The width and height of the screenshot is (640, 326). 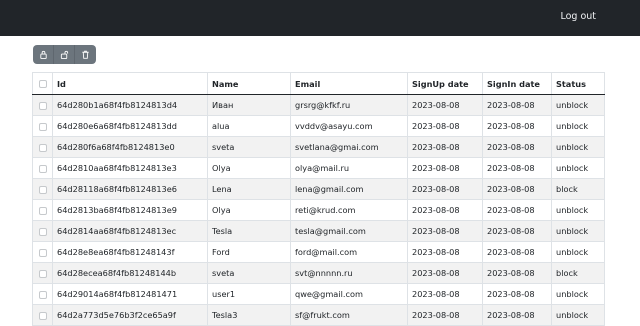 I want to click on row-id-cell: 64d280e6a68f4fb8124813dd, so click(x=130, y=126).